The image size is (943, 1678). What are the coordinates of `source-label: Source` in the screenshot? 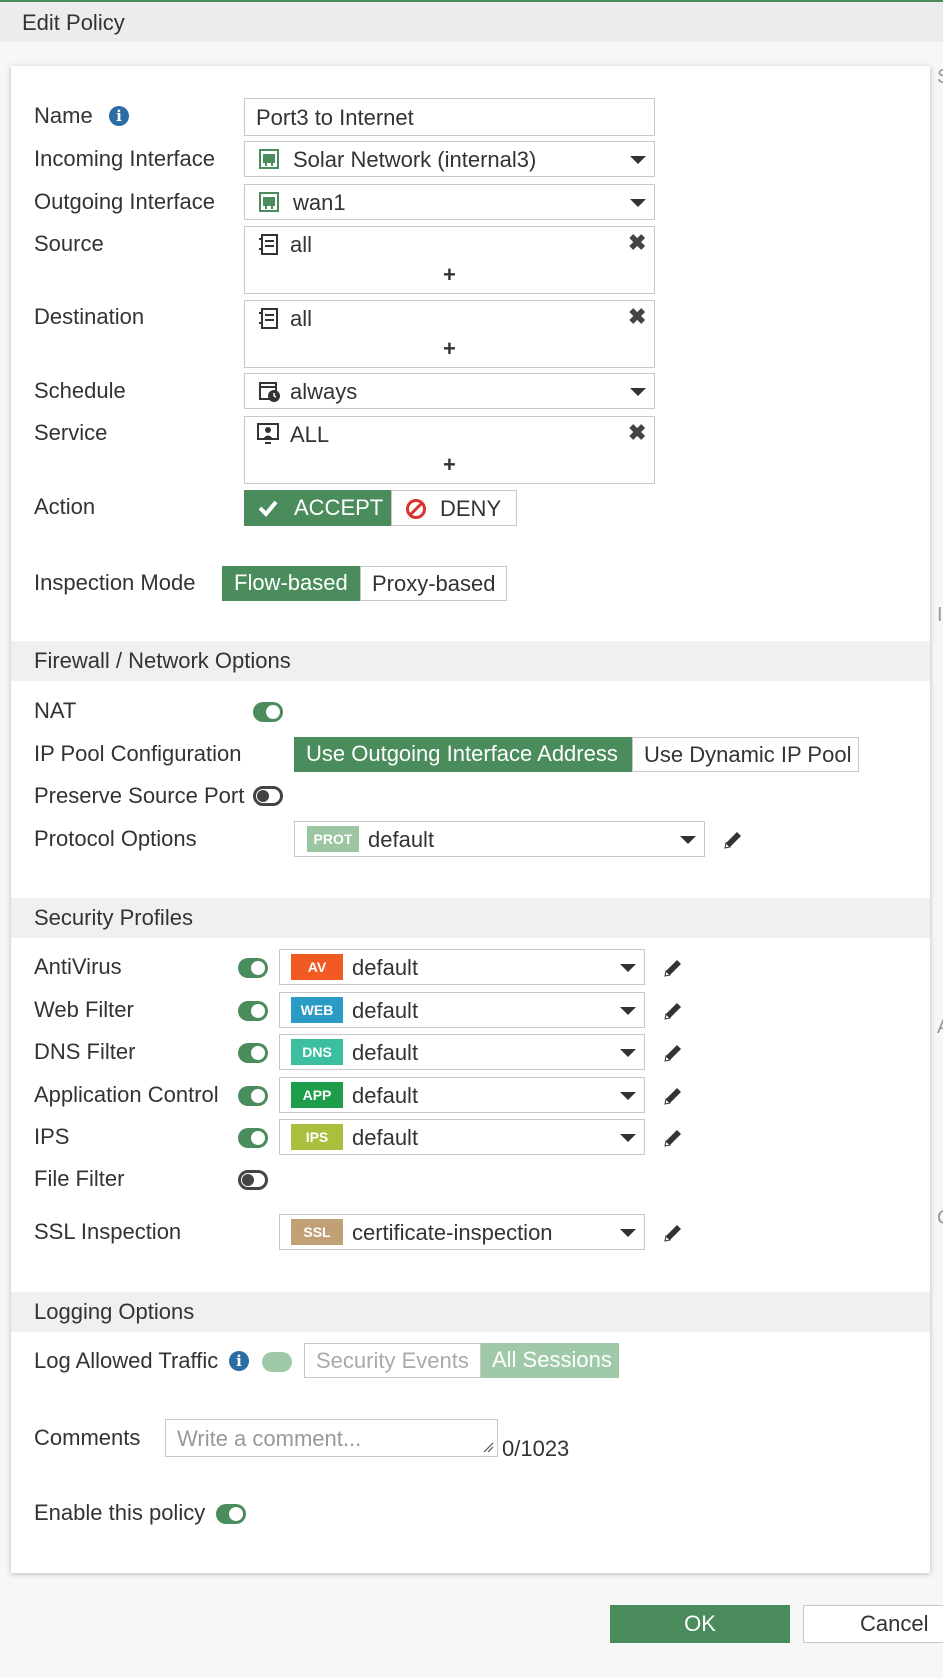 It's located at (69, 243).